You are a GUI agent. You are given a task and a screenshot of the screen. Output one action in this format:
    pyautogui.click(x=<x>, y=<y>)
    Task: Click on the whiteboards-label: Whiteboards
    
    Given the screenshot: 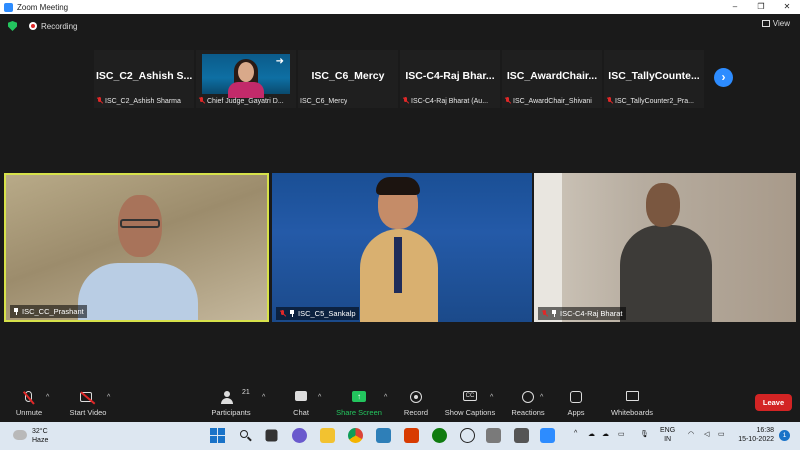 What is the action you would take?
    pyautogui.click(x=632, y=412)
    